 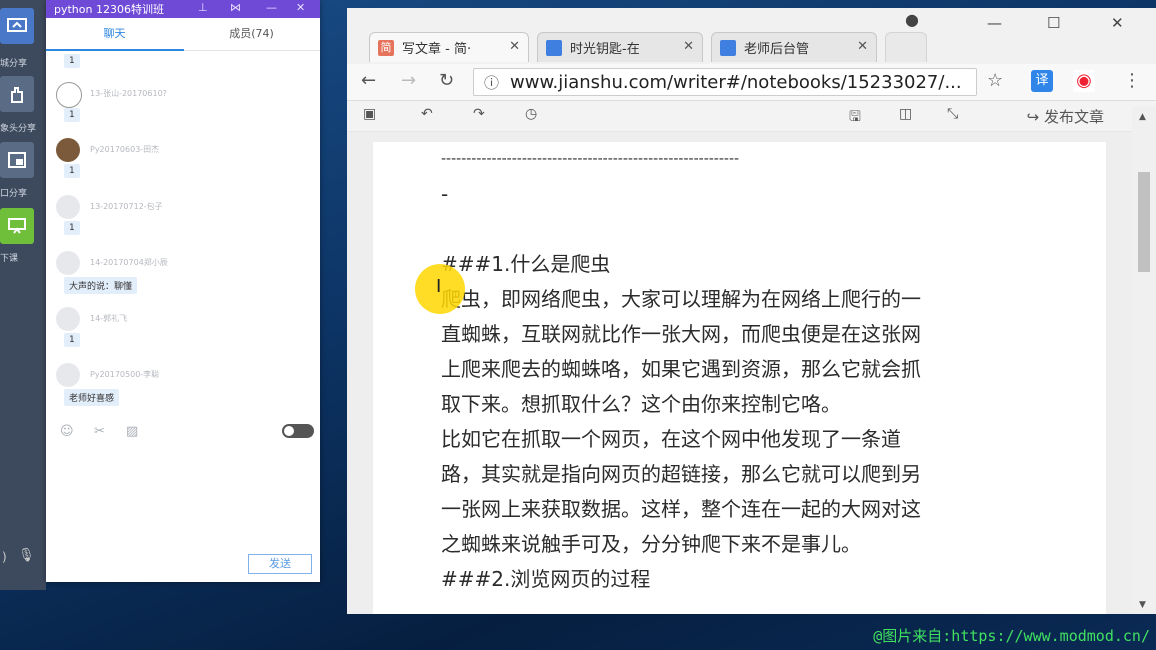 What do you see at coordinates (126, 206) in the screenshot?
I see `sender-name: 13-20170712-包子` at bounding box center [126, 206].